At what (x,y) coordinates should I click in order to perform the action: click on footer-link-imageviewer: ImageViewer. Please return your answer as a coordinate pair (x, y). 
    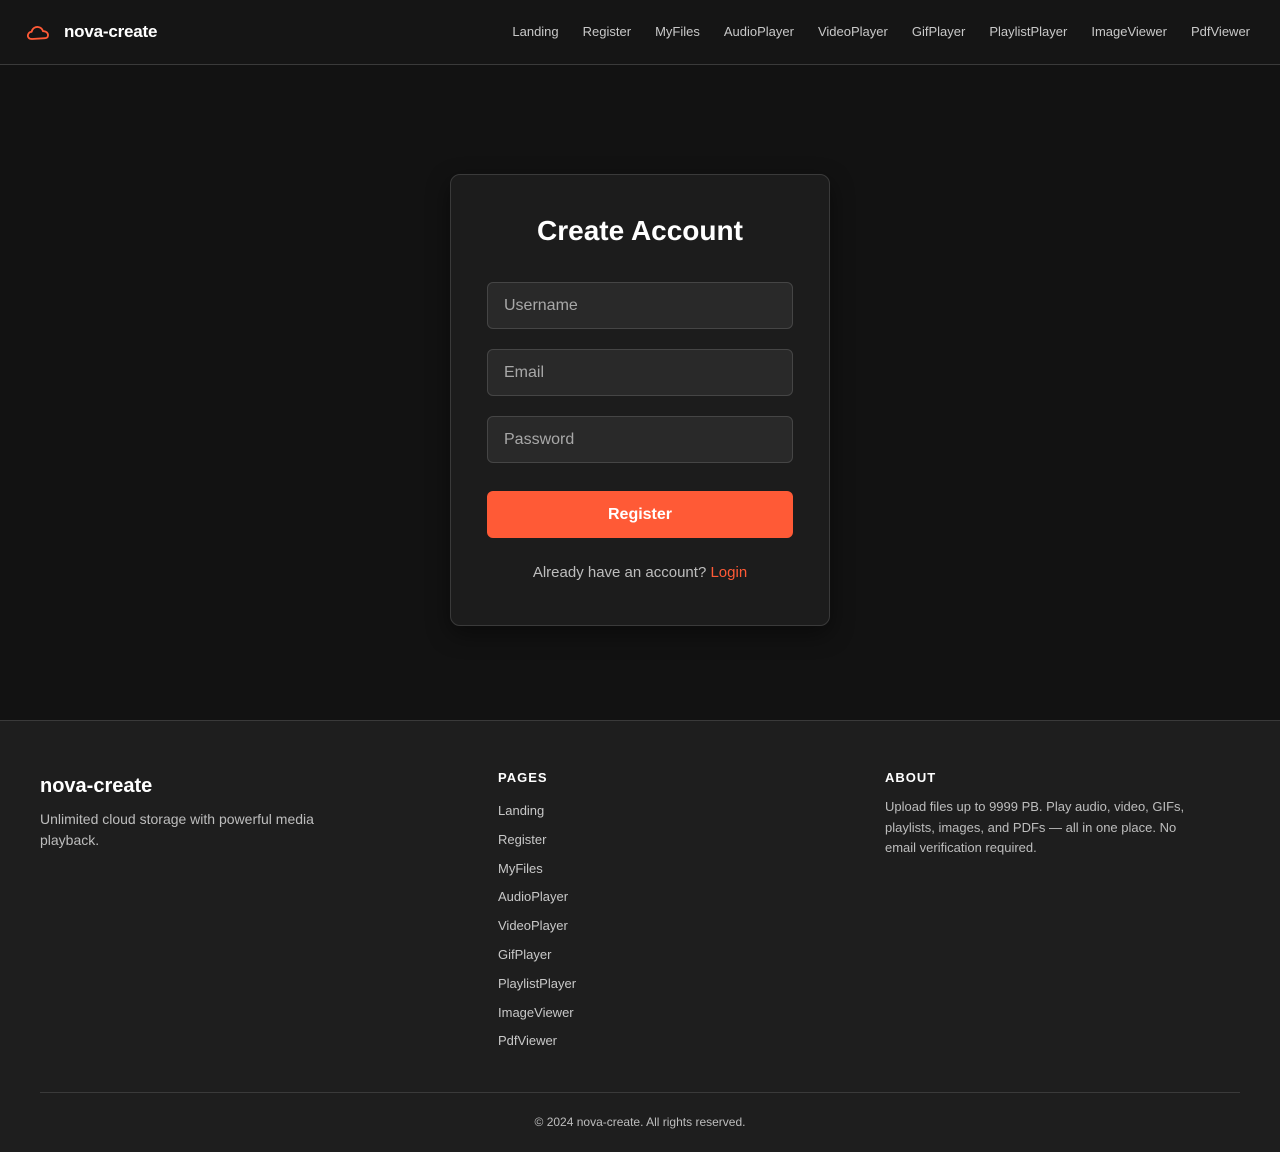
    Looking at the image, I should click on (536, 1012).